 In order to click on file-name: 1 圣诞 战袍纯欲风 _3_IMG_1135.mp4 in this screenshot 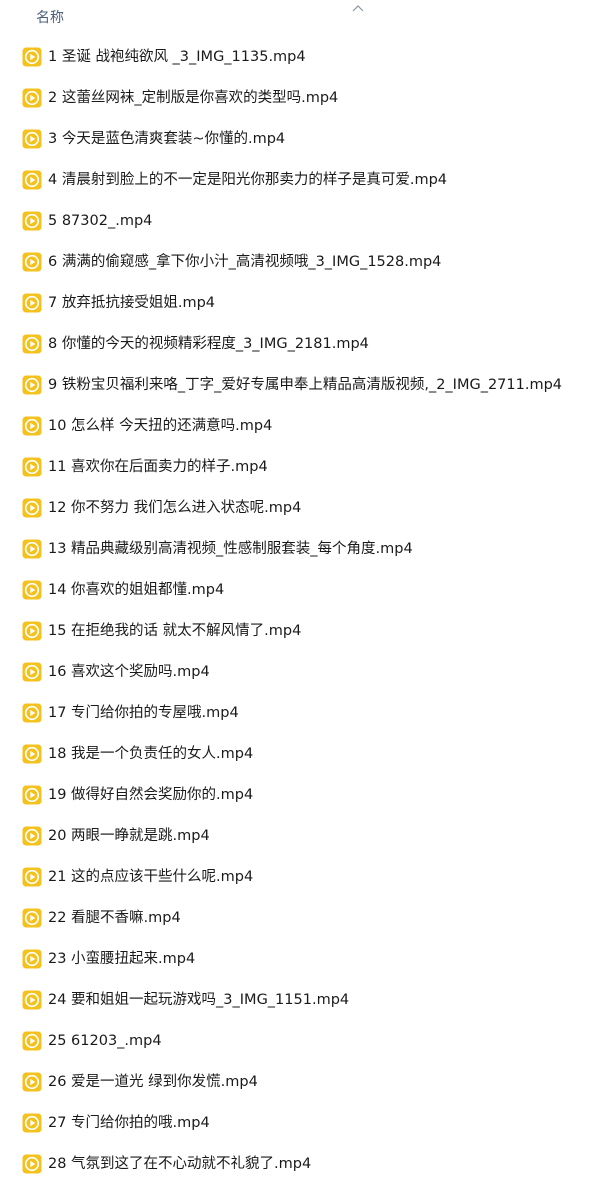, I will do `click(177, 57)`.